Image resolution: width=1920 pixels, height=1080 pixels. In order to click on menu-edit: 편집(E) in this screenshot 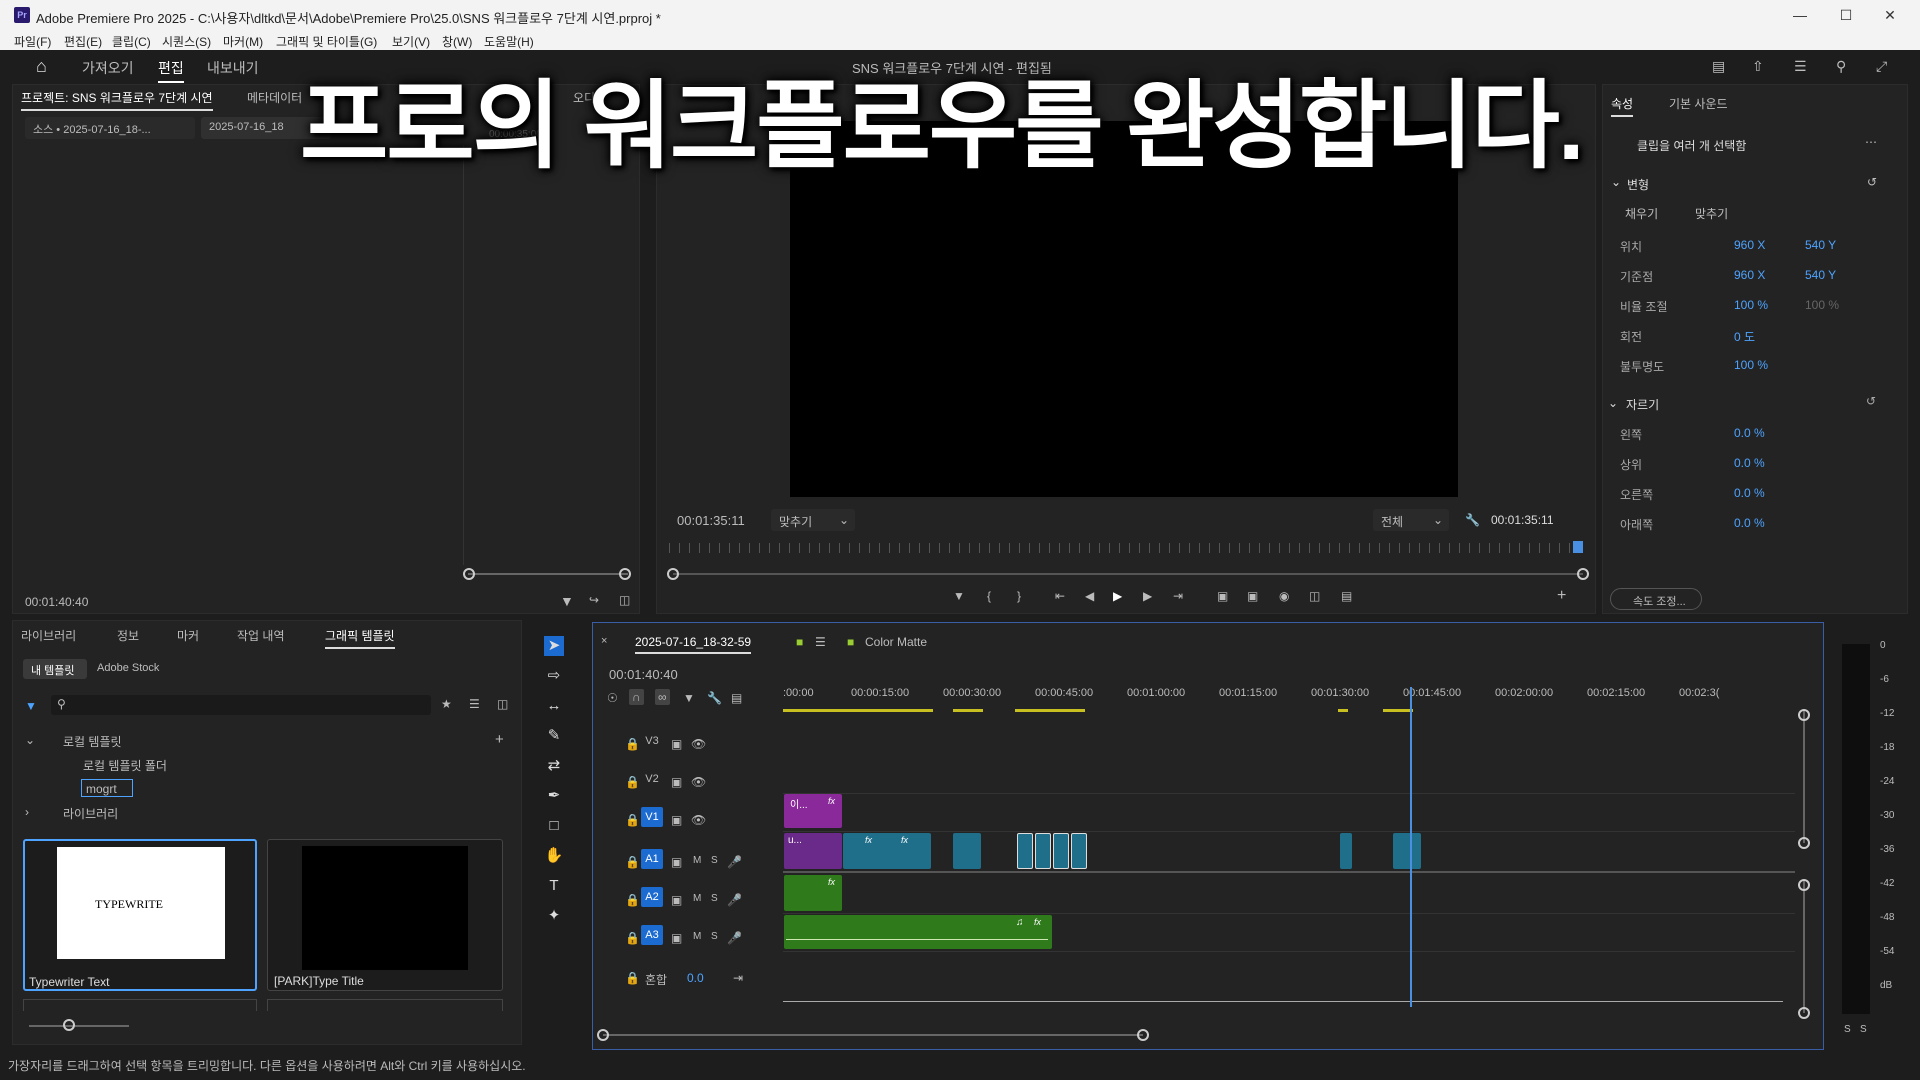, I will do `click(83, 41)`.